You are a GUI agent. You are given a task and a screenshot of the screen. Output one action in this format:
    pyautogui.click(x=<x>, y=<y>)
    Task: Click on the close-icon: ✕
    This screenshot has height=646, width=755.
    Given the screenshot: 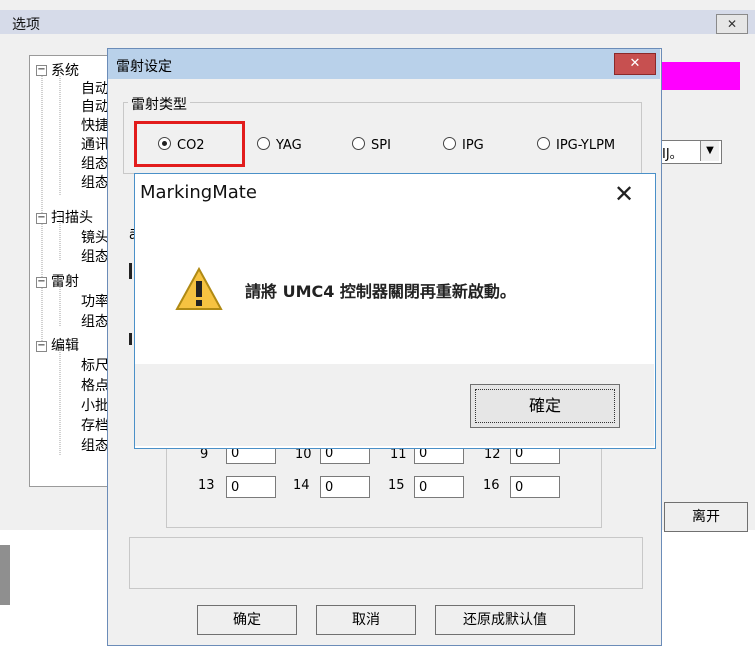 What is the action you would take?
    pyautogui.click(x=624, y=194)
    